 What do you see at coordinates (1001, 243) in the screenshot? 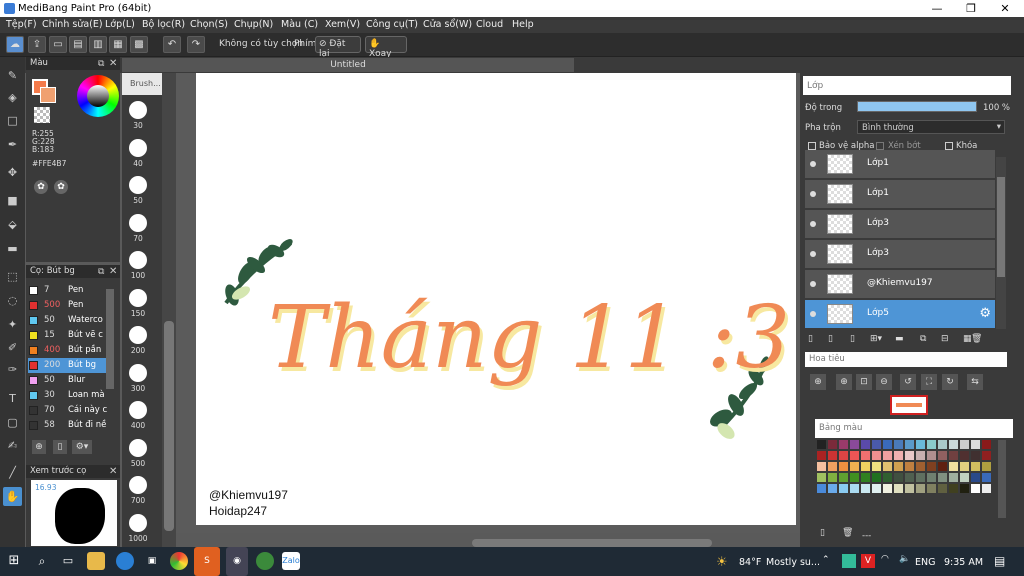
I see `layer-scrollbar` at bounding box center [1001, 243].